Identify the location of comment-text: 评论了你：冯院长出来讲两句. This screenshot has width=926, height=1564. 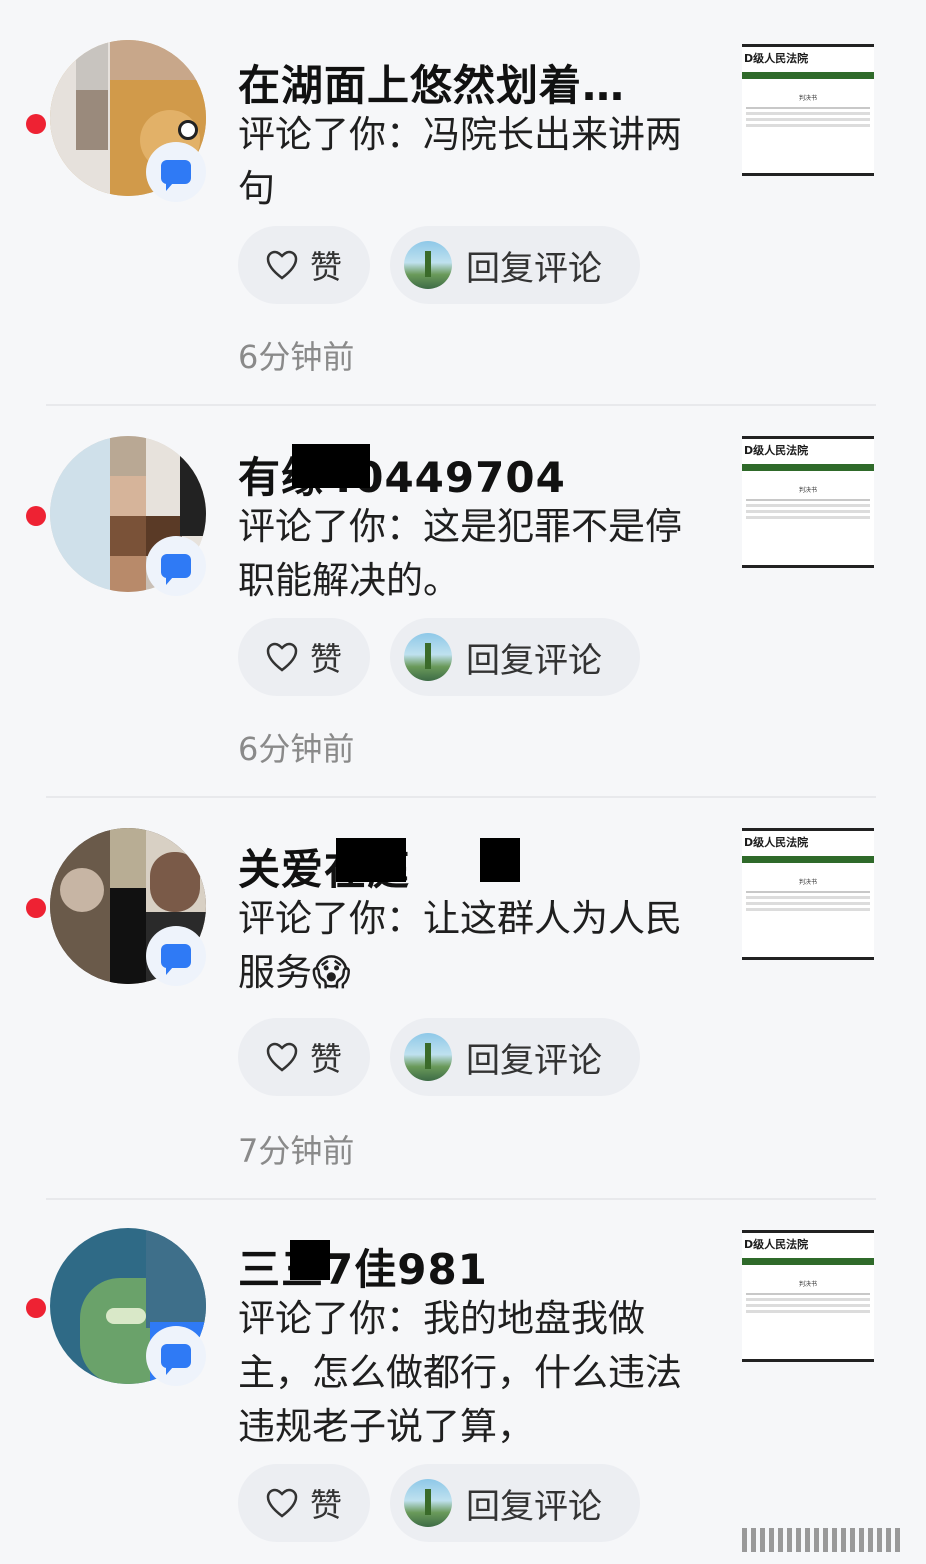
(468, 162).